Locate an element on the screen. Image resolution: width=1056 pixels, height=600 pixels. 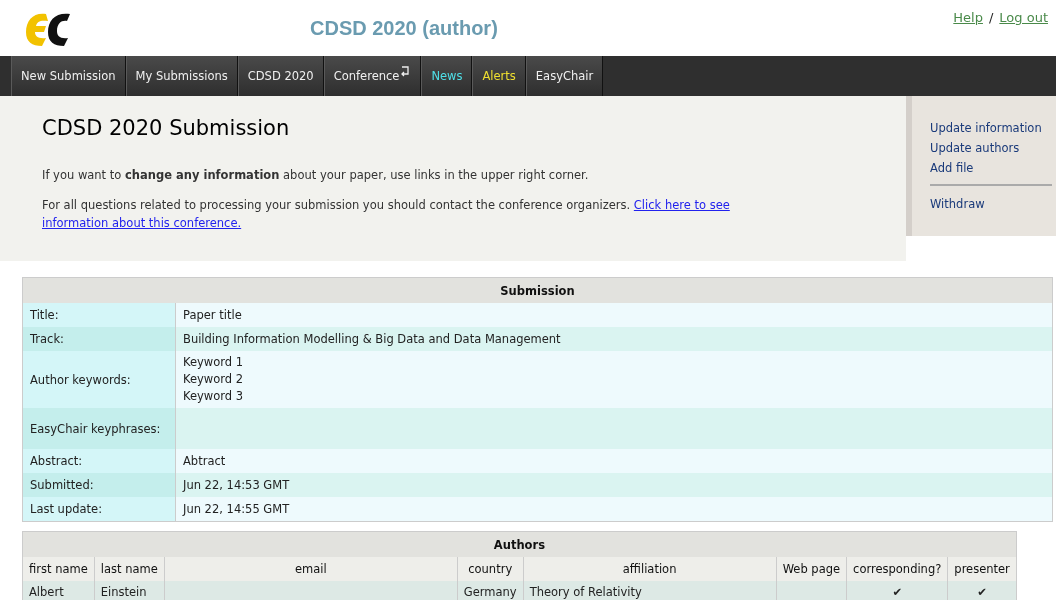
submission-heading: CDSD 2020 Submission is located at coordinates (166, 128).